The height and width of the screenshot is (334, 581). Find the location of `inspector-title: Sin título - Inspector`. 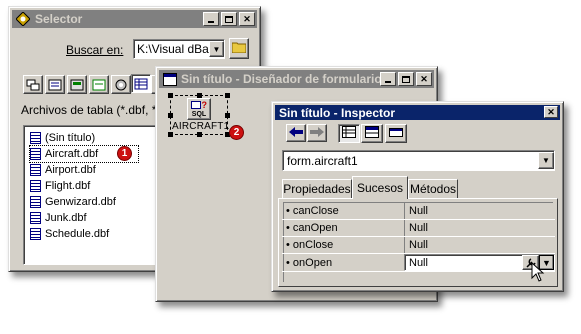

inspector-title: Sin título - Inspector is located at coordinates (337, 112).